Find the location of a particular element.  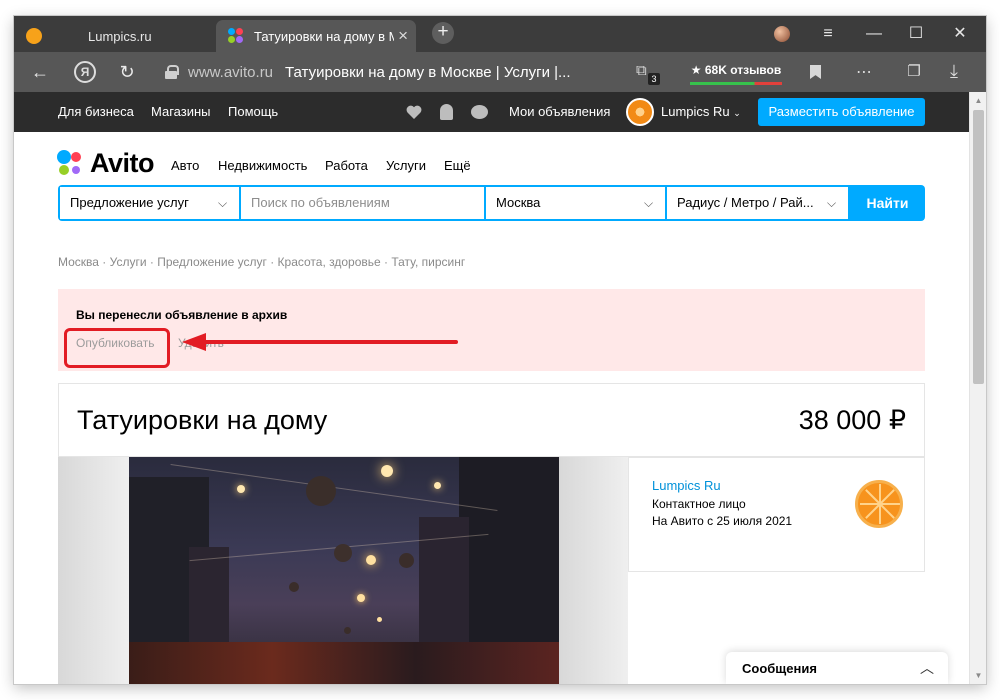

extension-icon: ⧉ 3 is located at coordinates (648, 73).